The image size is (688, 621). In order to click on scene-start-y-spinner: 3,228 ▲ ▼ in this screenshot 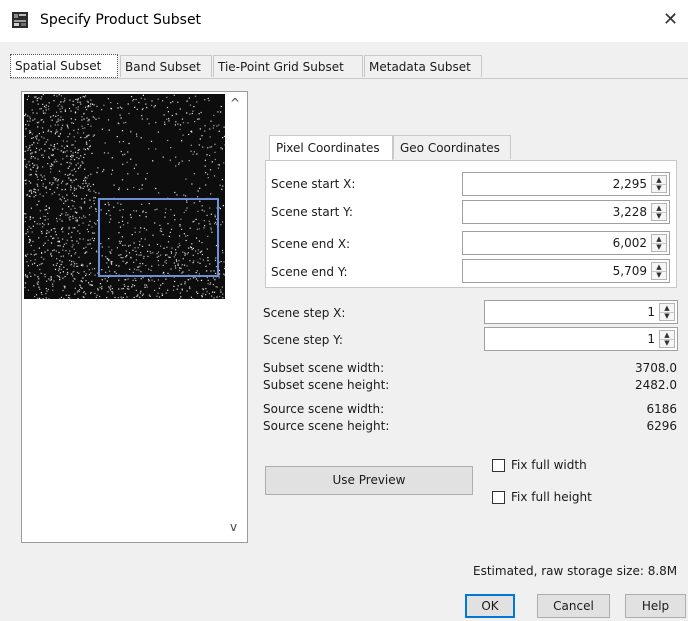, I will do `click(566, 212)`.